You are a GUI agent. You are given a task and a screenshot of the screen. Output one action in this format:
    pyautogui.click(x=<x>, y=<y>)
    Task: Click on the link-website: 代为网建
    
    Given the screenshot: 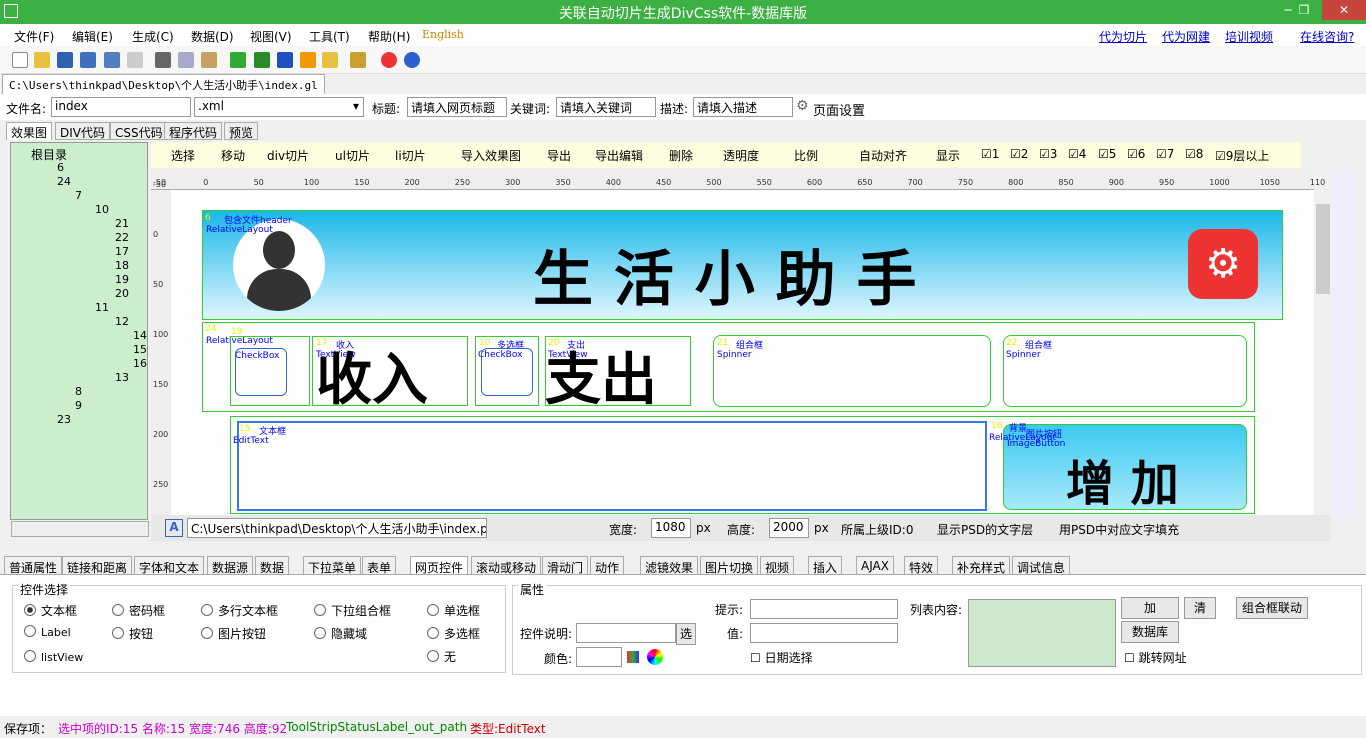 What is the action you would take?
    pyautogui.click(x=1186, y=36)
    